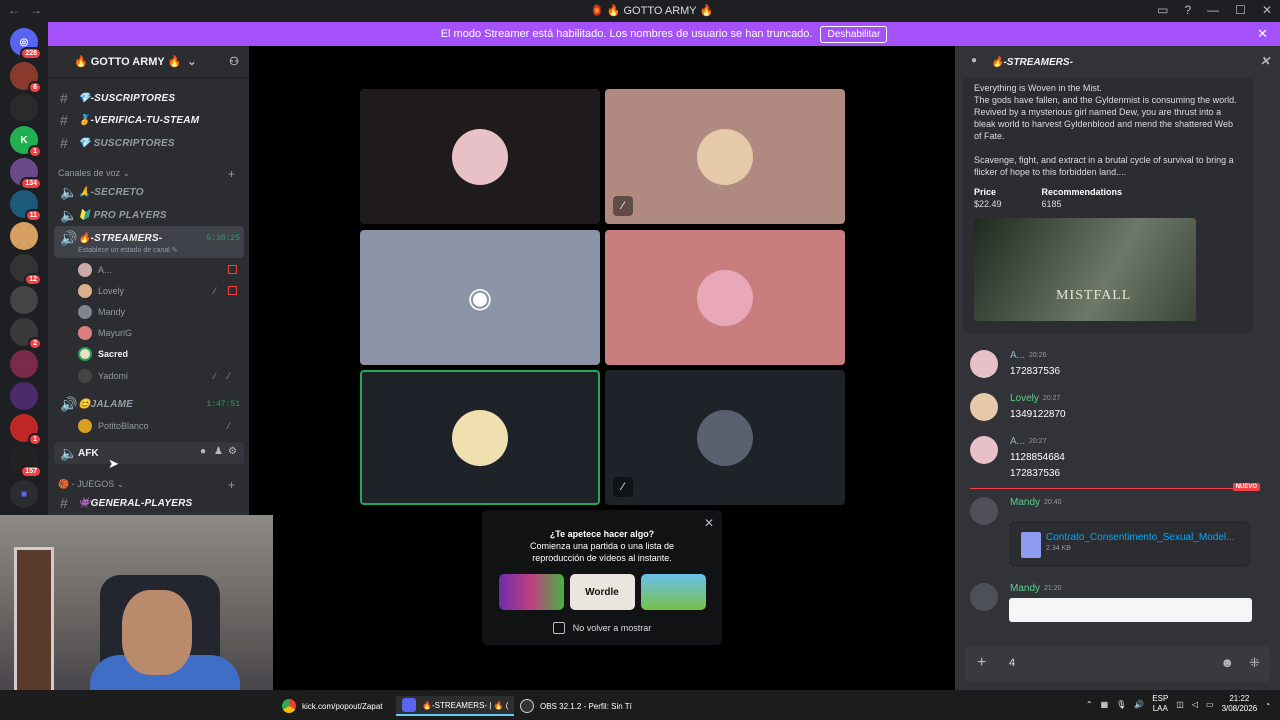 This screenshot has width=1280, height=720. Describe the element at coordinates (149, 503) in the screenshot. I see `text-channel: # 👾GENERAL-PLAYERS` at that location.